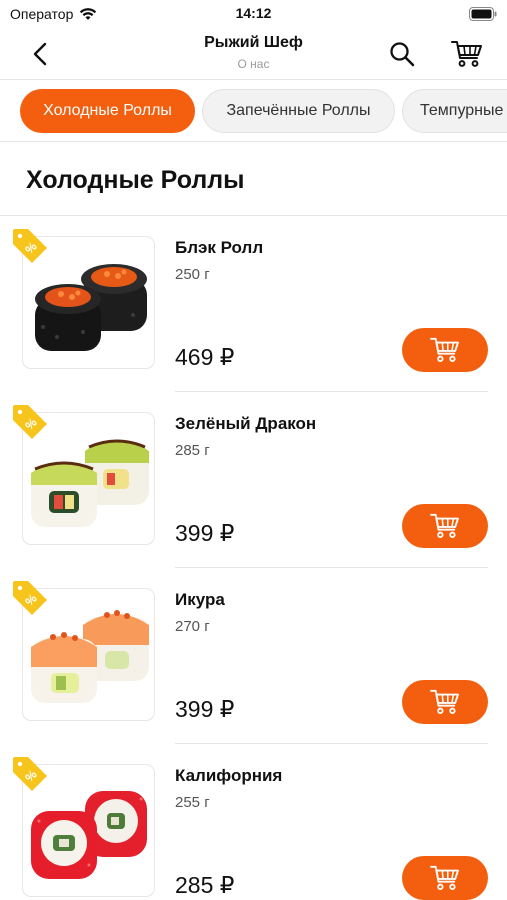 This screenshot has height=900, width=507. I want to click on clock: 14:12, so click(253, 13).